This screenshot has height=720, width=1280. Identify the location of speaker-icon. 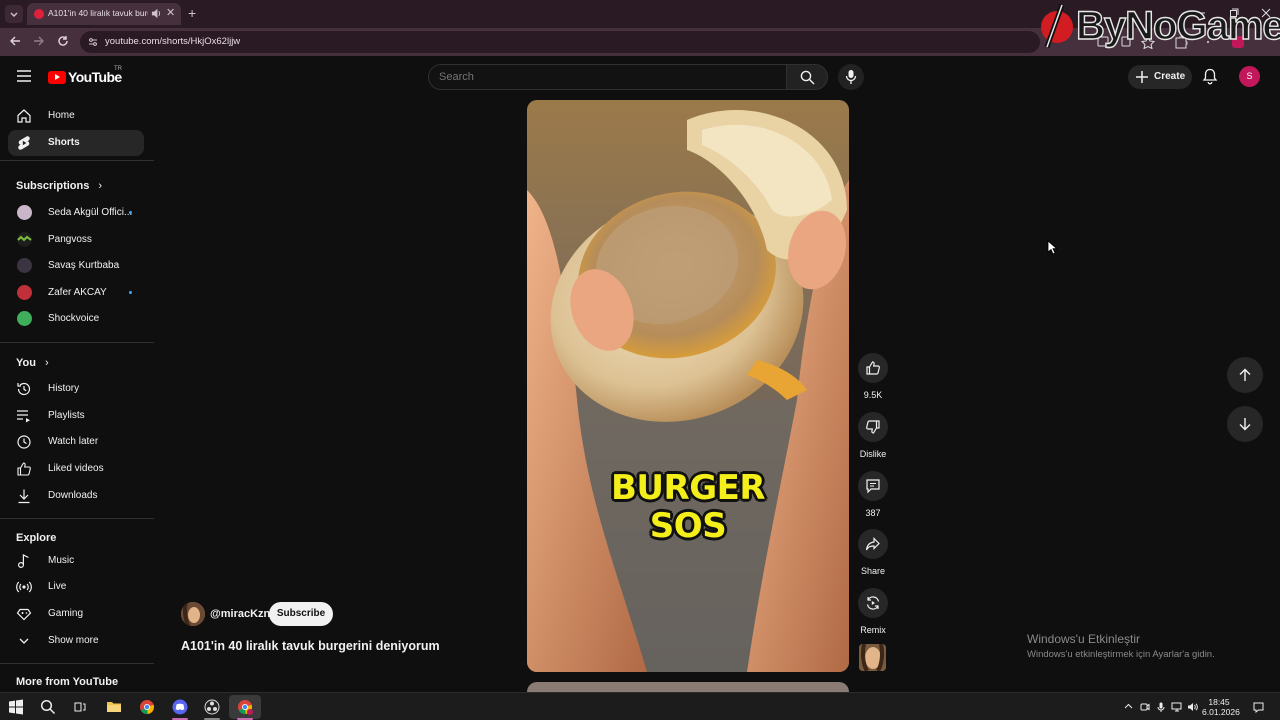
(156, 13).